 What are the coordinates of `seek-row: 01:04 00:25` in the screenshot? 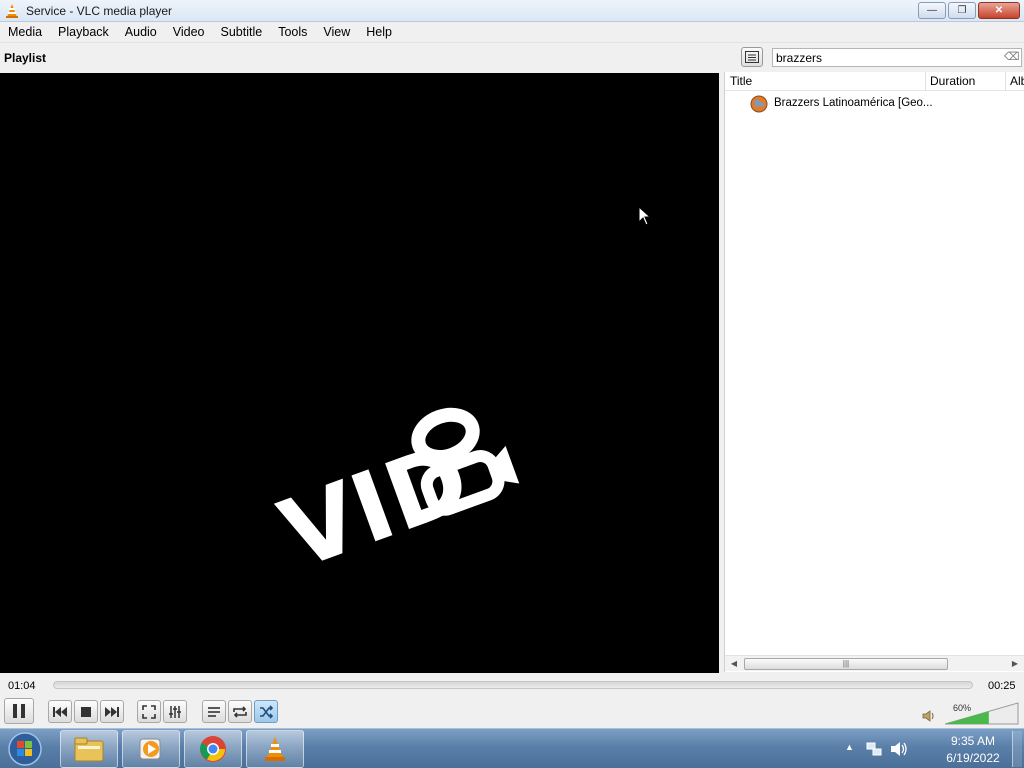 It's located at (512, 685).